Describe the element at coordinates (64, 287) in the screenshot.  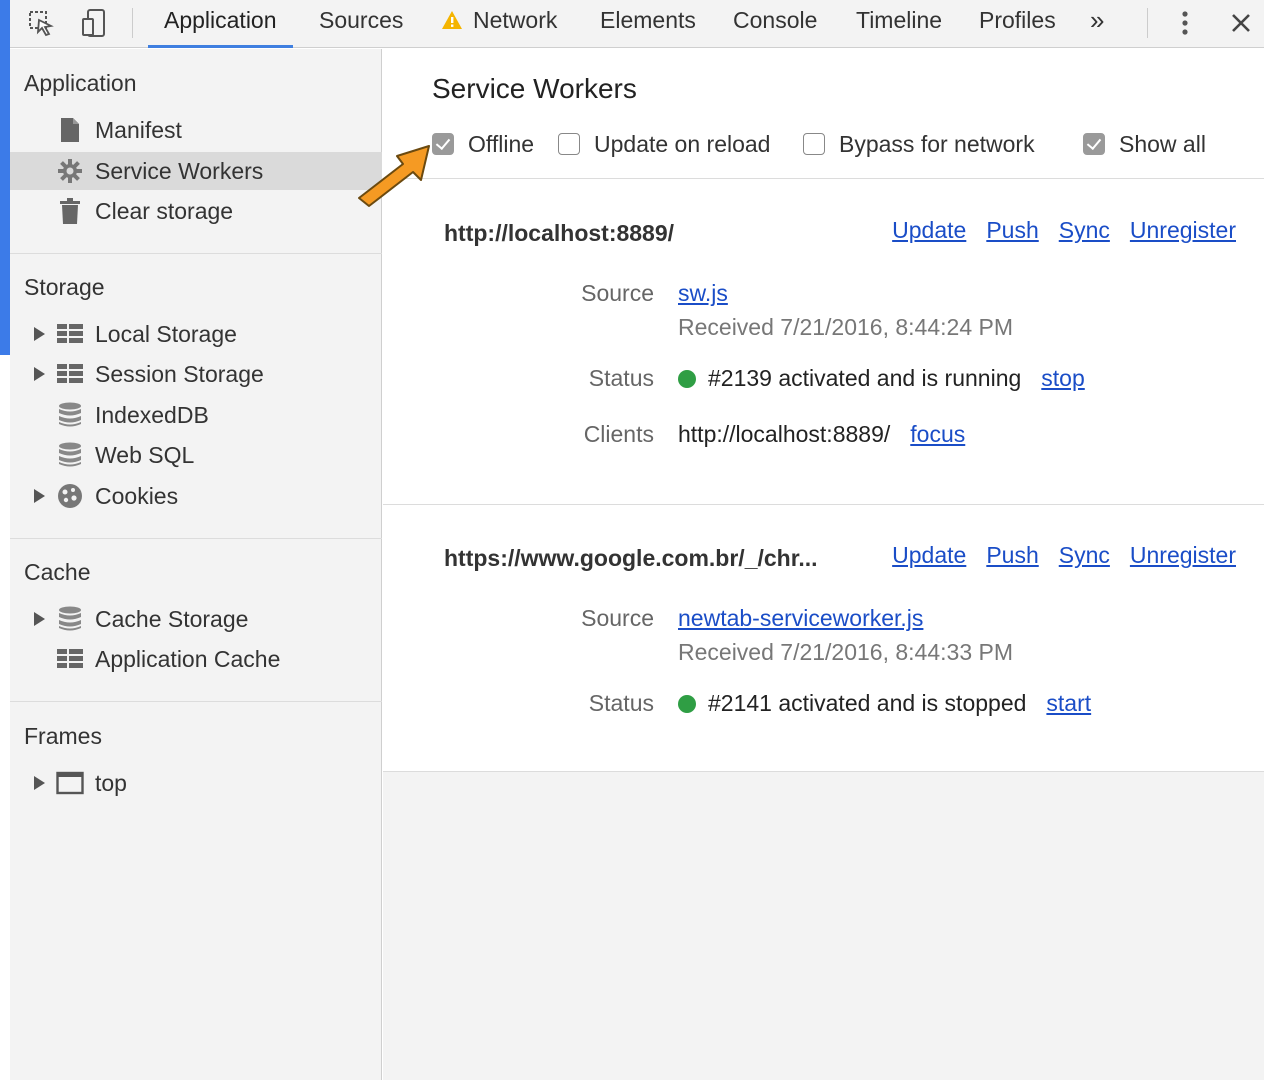
I see `section-title-storage: Storage` at that location.